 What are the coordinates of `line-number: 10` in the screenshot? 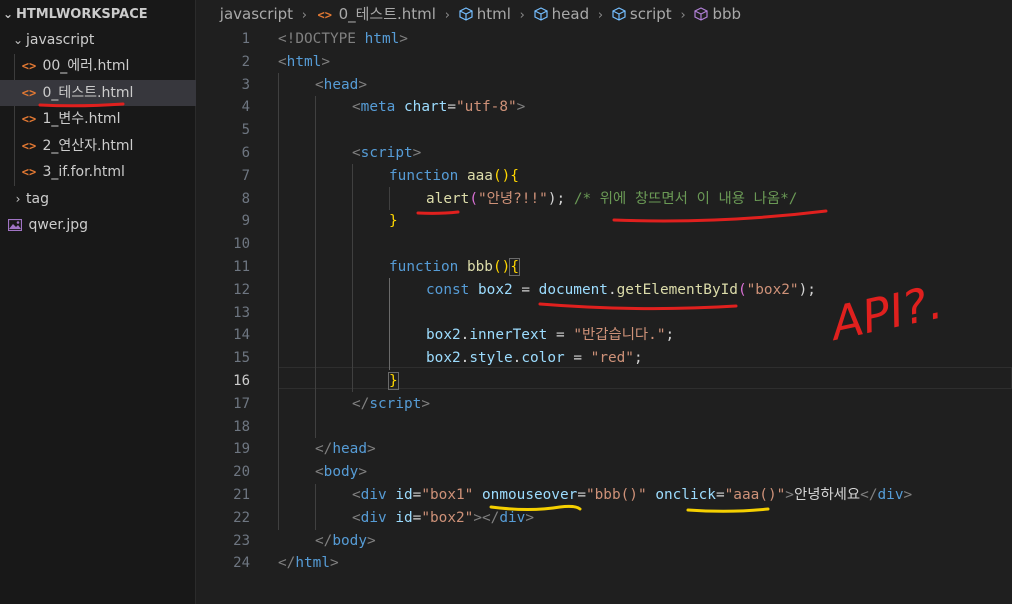 It's located at (241, 244).